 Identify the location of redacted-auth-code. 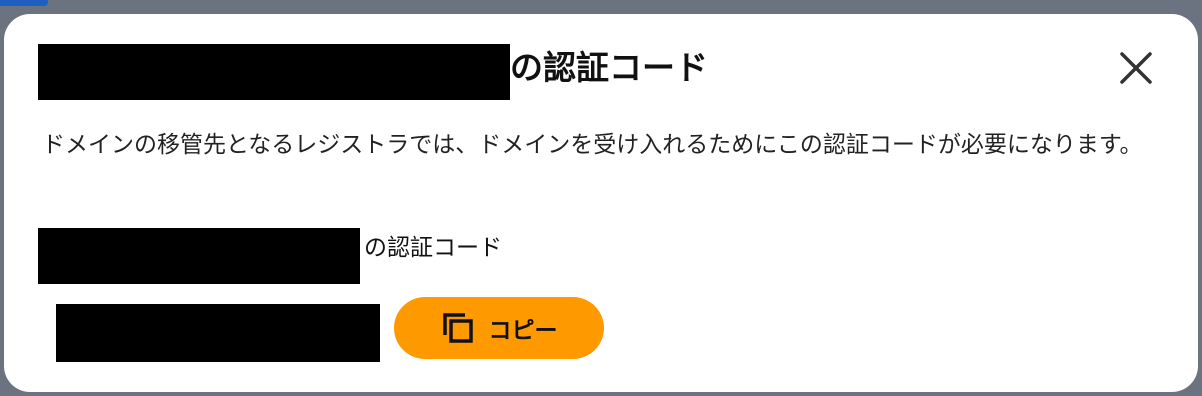
(218, 333).